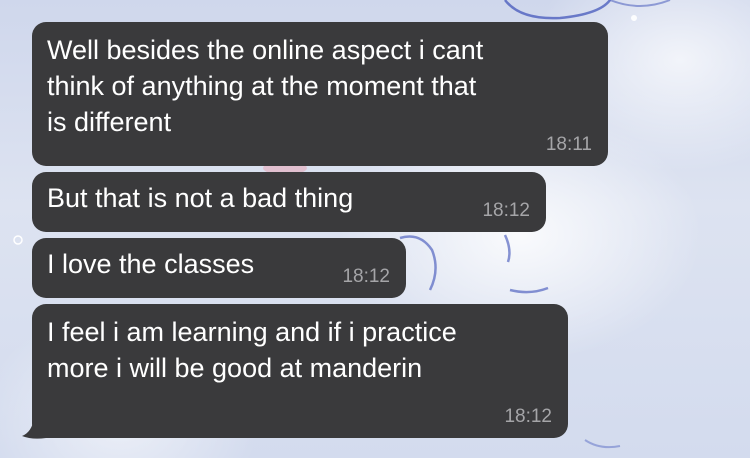 This screenshot has width=750, height=458. Describe the element at coordinates (200, 198) in the screenshot. I see `message-text: But that is not a bad thing` at that location.